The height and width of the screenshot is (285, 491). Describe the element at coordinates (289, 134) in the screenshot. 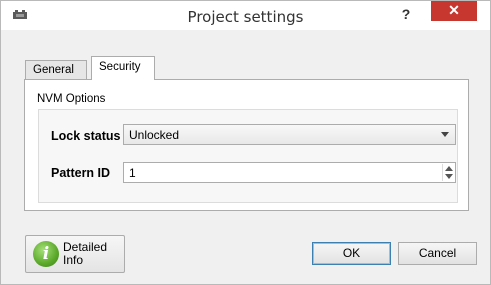

I see `lock-status-select: Unlocked` at that location.